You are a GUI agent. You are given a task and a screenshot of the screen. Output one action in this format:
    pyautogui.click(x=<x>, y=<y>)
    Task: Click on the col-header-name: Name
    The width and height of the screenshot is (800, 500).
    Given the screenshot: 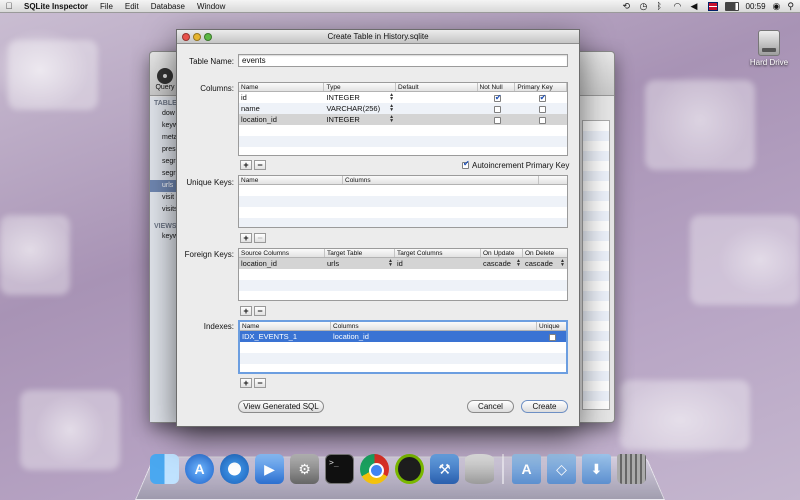 What is the action you would take?
    pyautogui.click(x=282, y=87)
    